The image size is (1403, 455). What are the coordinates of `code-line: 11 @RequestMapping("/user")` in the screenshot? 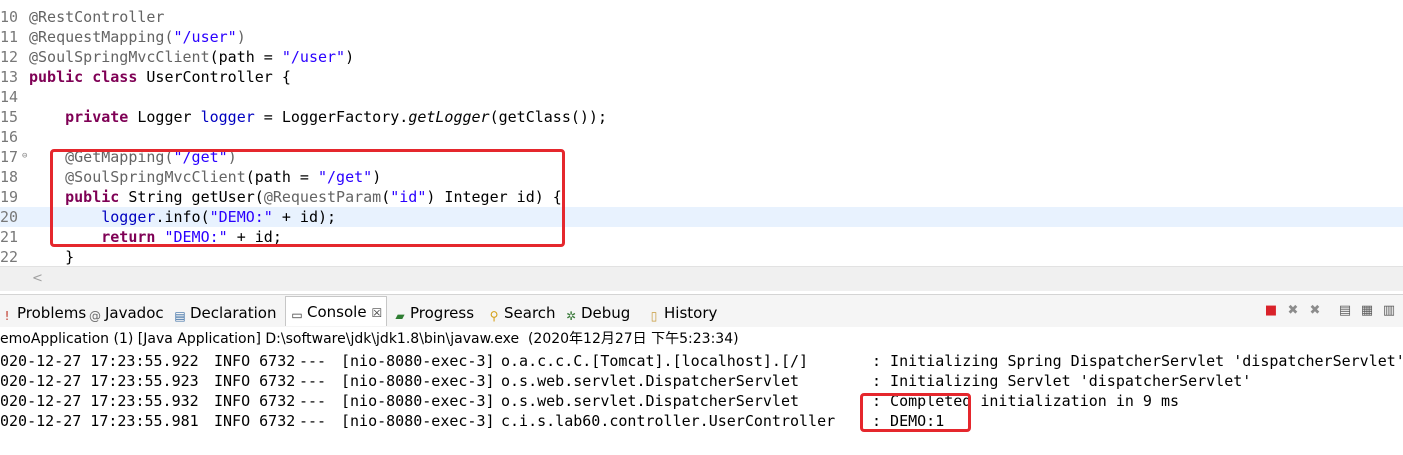 It's located at (701, 37).